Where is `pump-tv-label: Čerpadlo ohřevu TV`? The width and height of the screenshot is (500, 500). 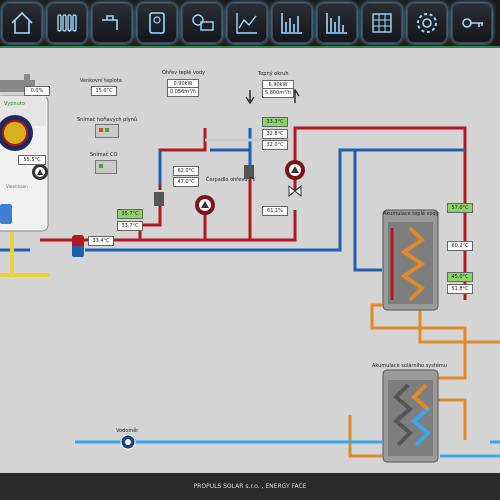 pump-tv-label: Čerpadlo ohřevu TV is located at coordinates (231, 180).